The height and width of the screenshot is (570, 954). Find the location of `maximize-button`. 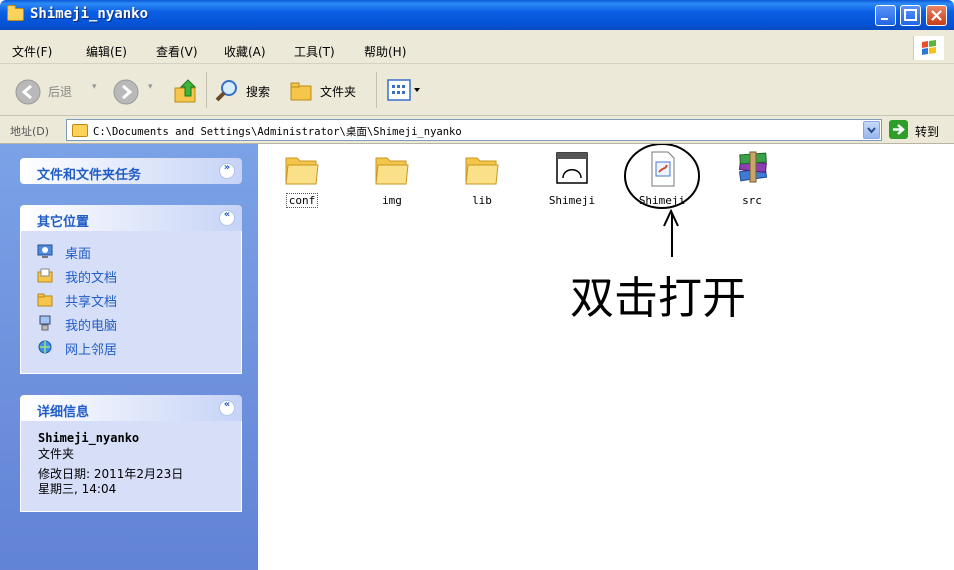

maximize-button is located at coordinates (910, 15).